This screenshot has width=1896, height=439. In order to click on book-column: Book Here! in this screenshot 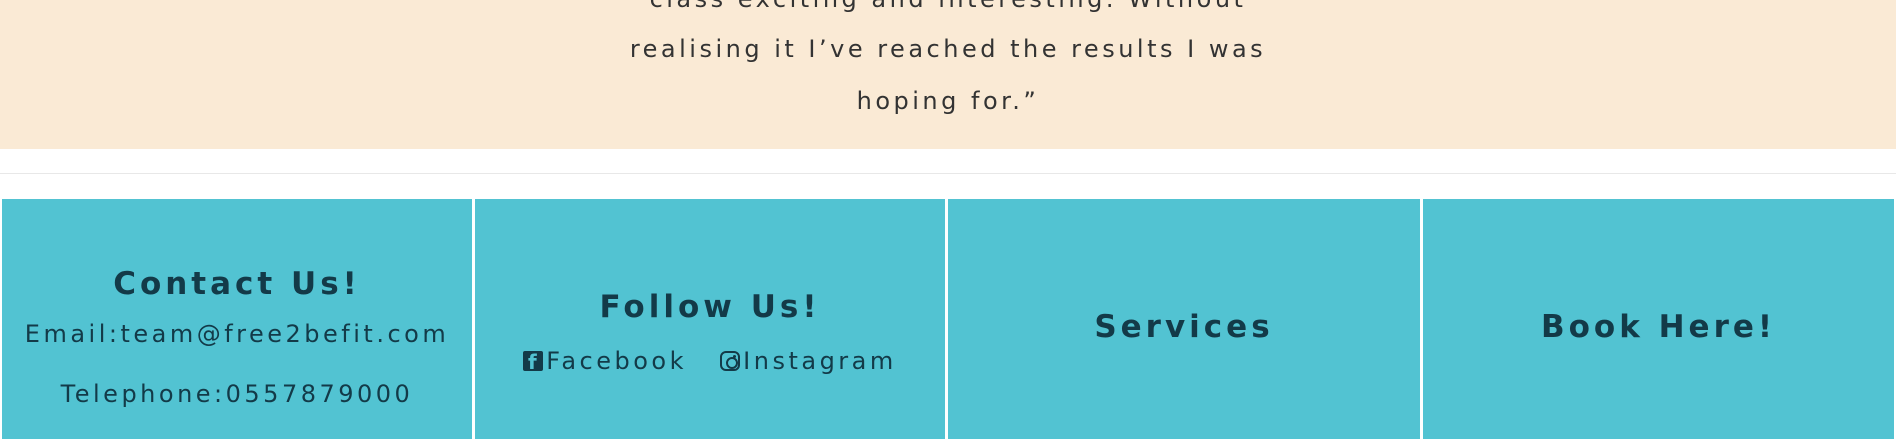, I will do `click(1658, 319)`.